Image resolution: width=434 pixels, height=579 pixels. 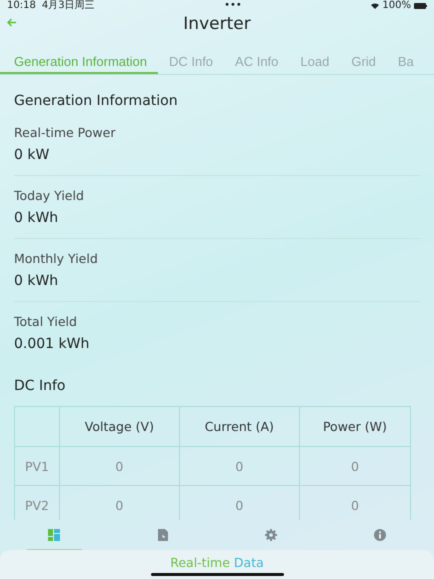 What do you see at coordinates (239, 426) in the screenshot?
I see `column-header: Current (A)` at bounding box center [239, 426].